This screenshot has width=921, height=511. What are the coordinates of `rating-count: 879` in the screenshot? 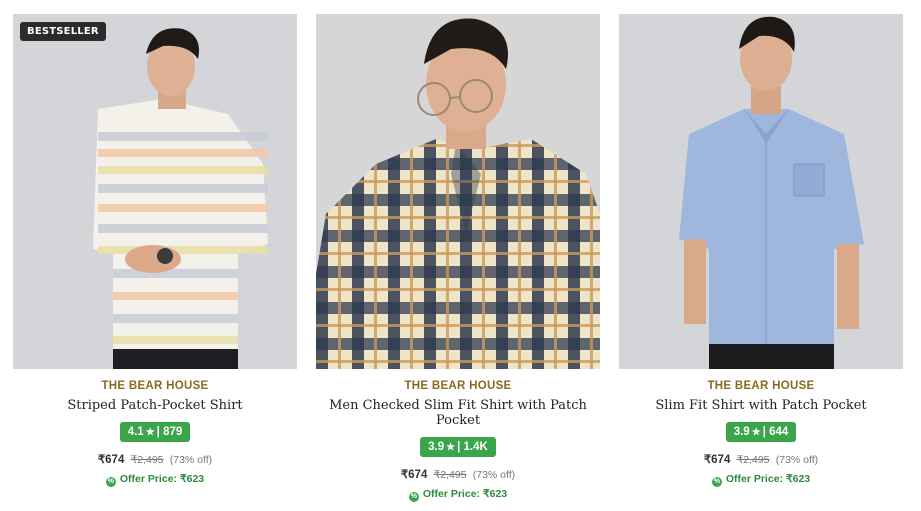 It's located at (173, 432).